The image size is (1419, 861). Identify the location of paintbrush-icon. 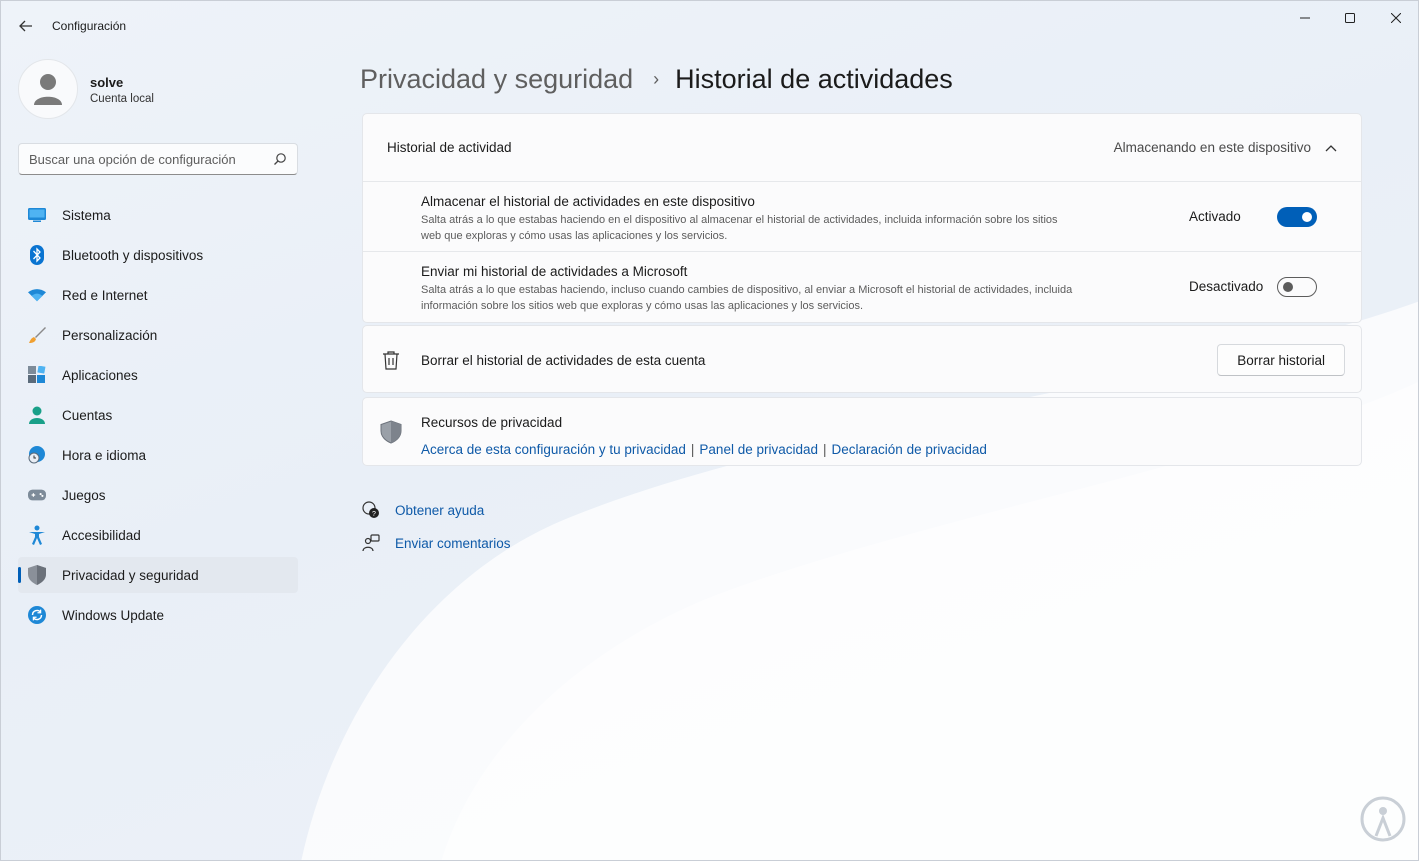
(37, 335).